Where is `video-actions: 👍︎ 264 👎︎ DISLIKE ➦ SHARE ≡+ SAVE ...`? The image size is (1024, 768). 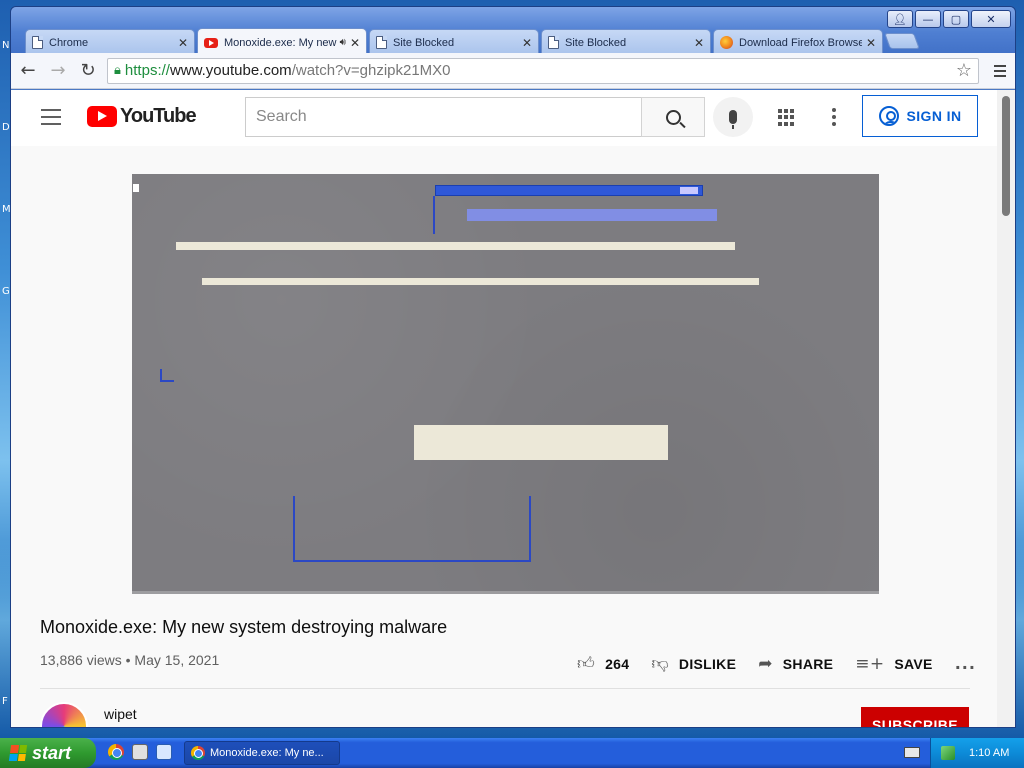
video-actions: 👍︎ 264 👎︎ DISLIKE ➦ SHARE ≡+ SAVE ... is located at coordinates (776, 664).